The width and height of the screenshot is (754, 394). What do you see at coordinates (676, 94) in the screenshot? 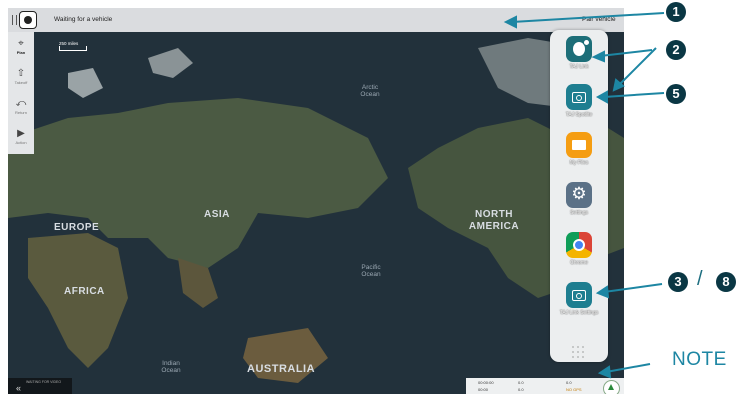
I see `callout-badge-5: 5` at bounding box center [676, 94].